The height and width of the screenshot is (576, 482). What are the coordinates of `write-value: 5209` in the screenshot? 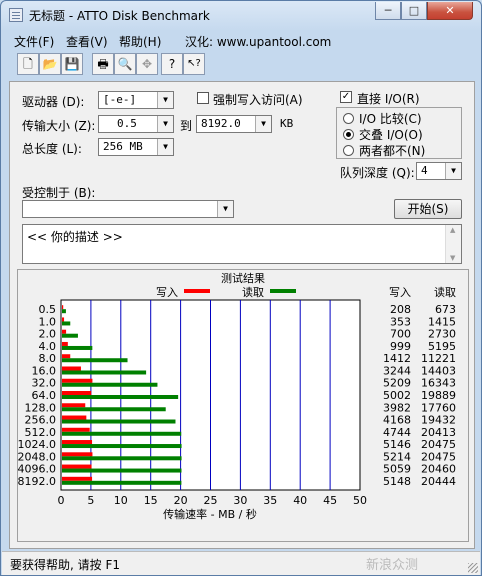 It's located at (397, 383).